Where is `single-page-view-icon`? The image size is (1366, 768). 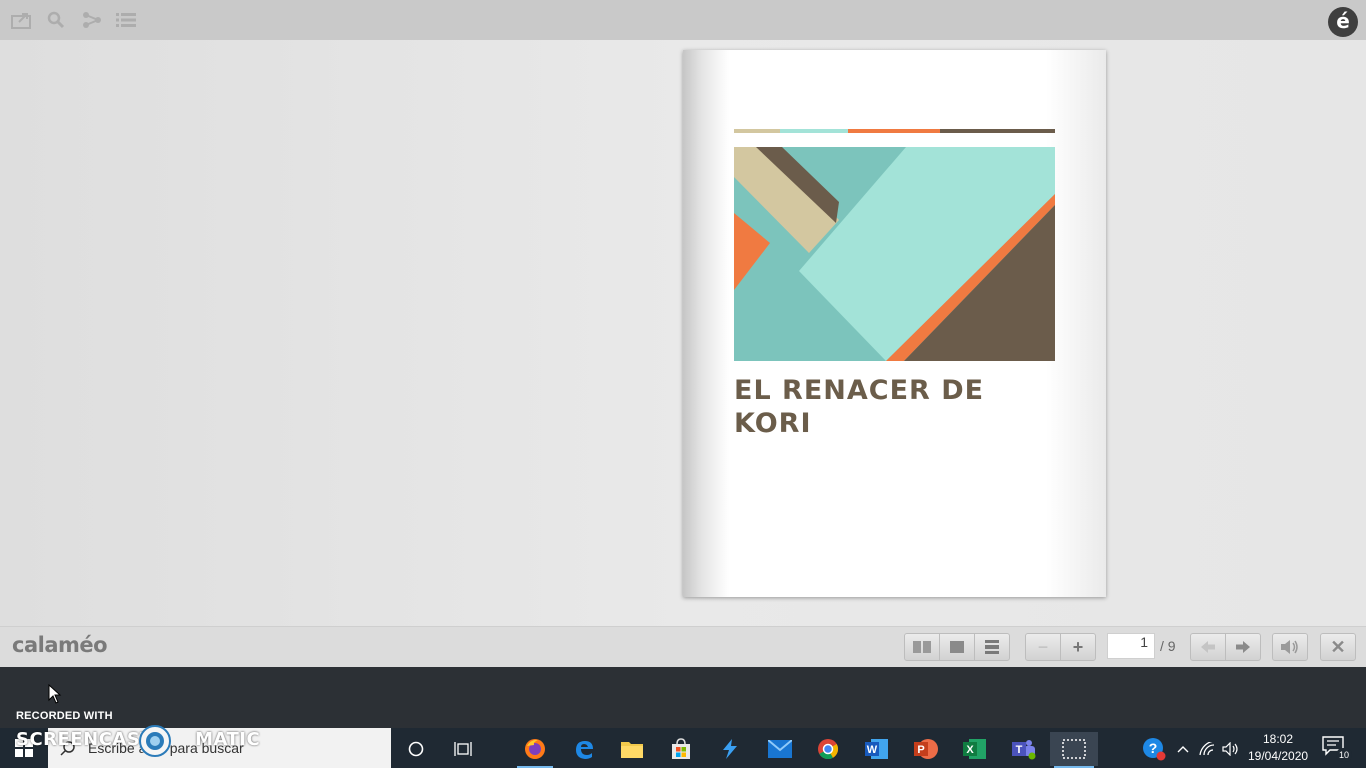
single-page-view-icon is located at coordinates (957, 647).